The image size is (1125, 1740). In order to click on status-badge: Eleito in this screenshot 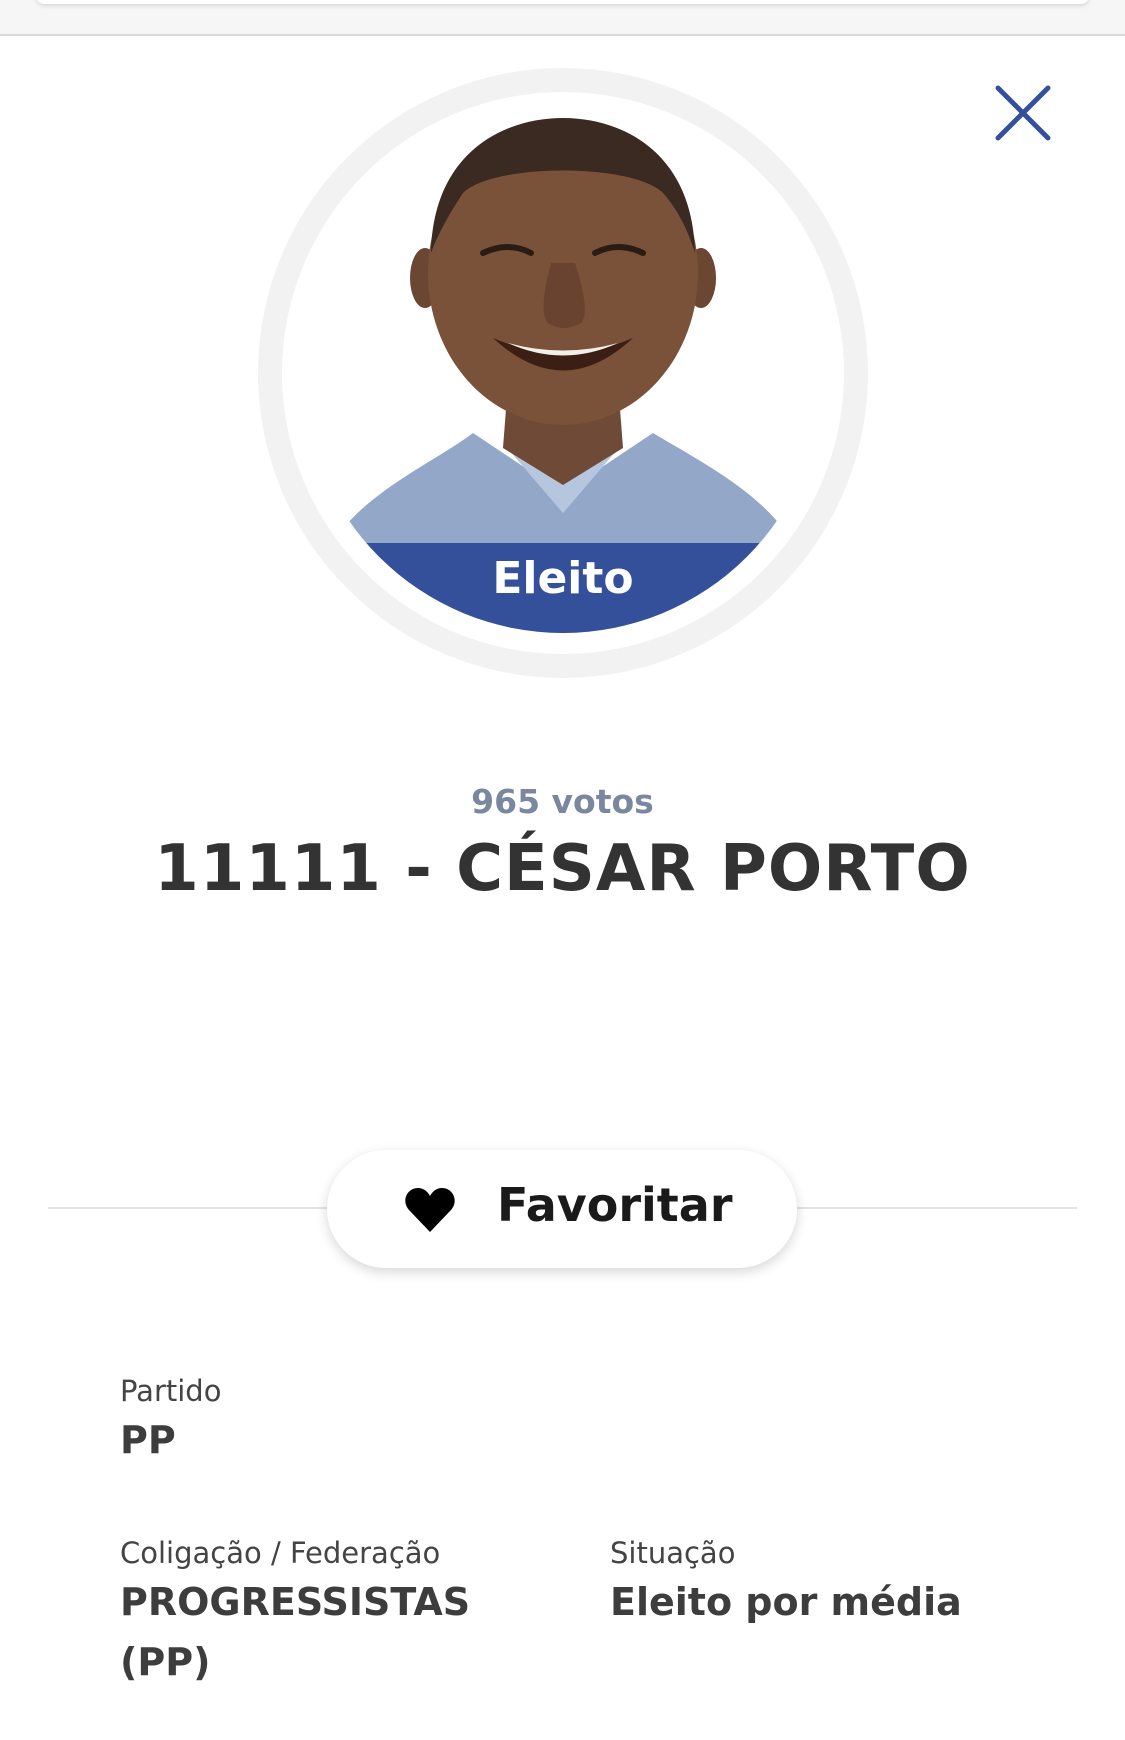, I will do `click(563, 588)`.